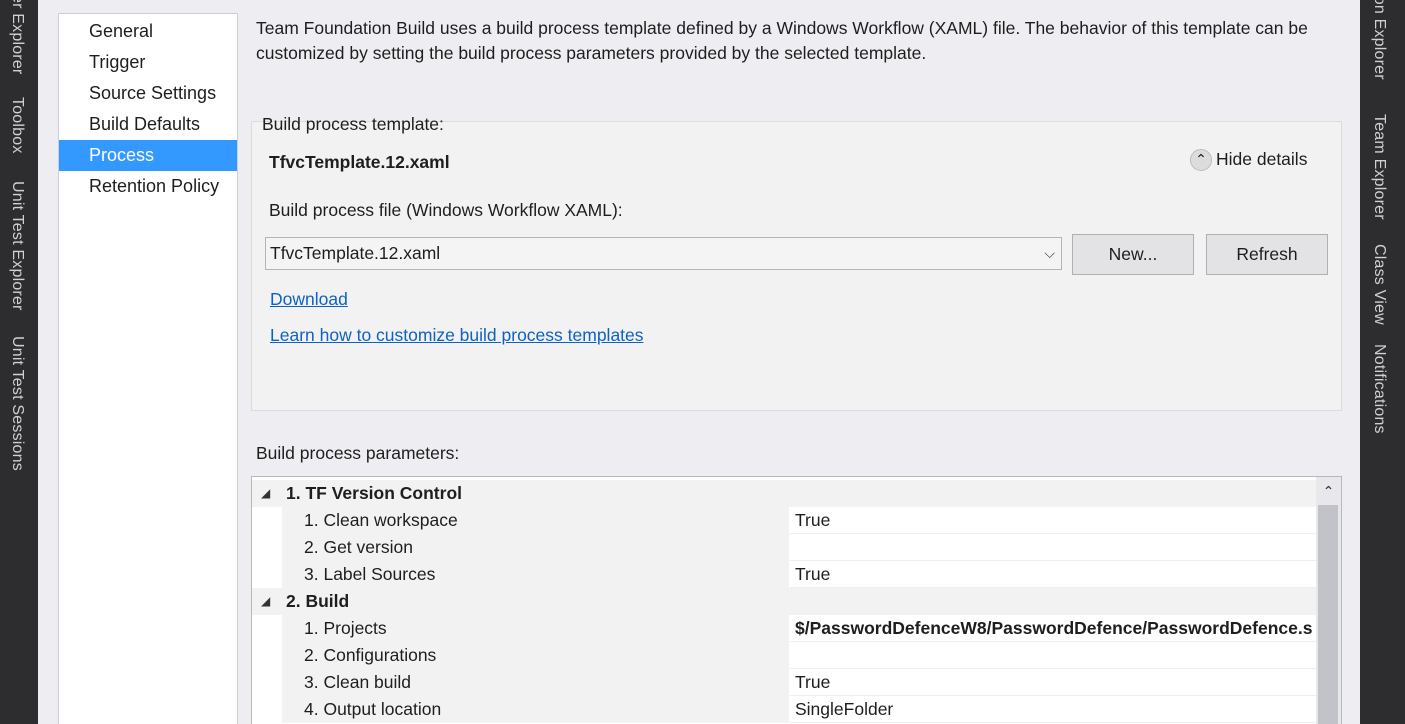 This screenshot has width=1405, height=724. What do you see at coordinates (17, 403) in the screenshot?
I see `tab-unit-test-sessions: Unit Test Sessions` at bounding box center [17, 403].